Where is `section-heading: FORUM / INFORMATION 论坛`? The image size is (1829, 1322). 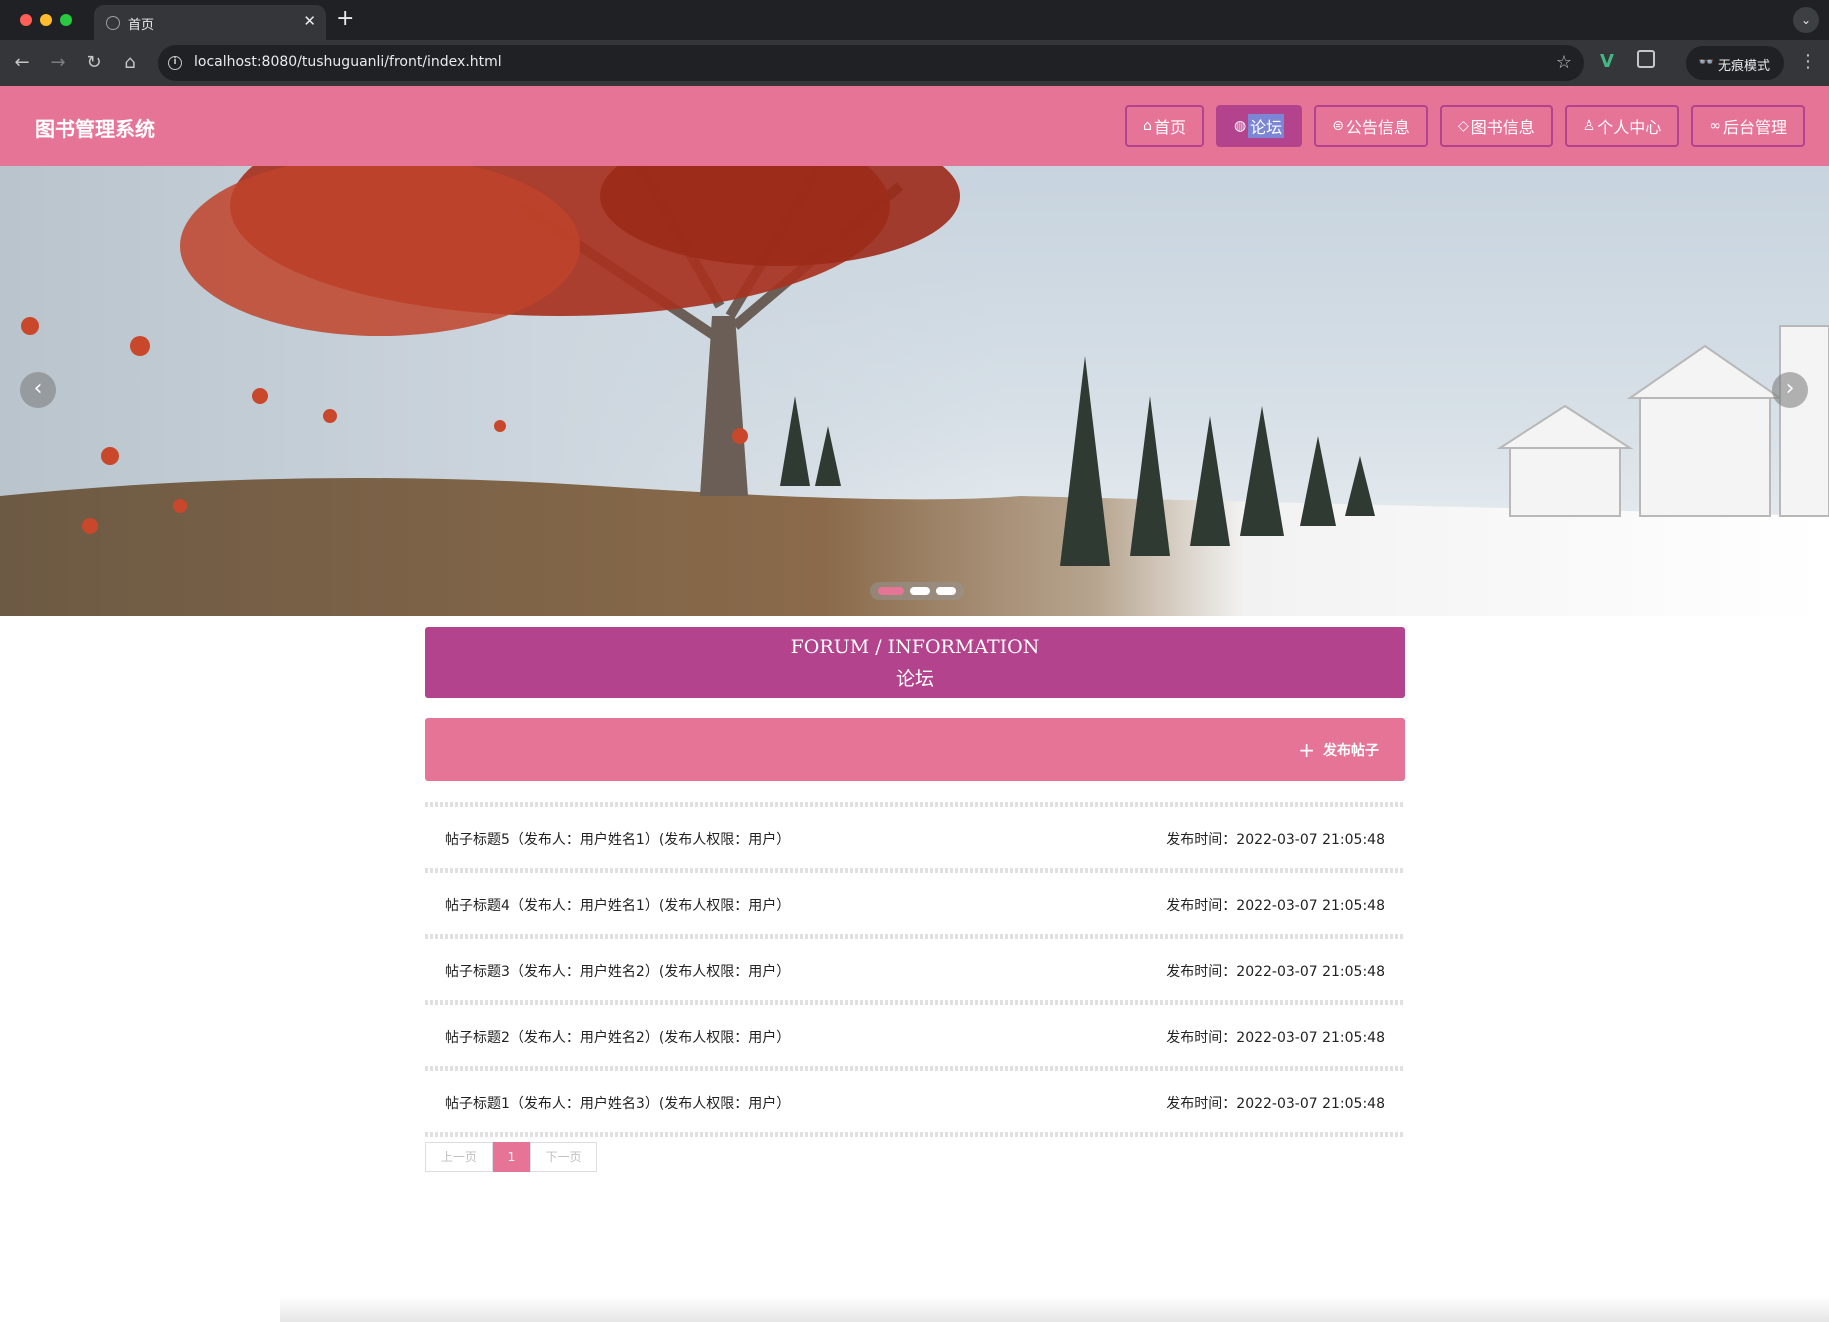
section-heading: FORUM / INFORMATION 论坛 is located at coordinates (915, 662).